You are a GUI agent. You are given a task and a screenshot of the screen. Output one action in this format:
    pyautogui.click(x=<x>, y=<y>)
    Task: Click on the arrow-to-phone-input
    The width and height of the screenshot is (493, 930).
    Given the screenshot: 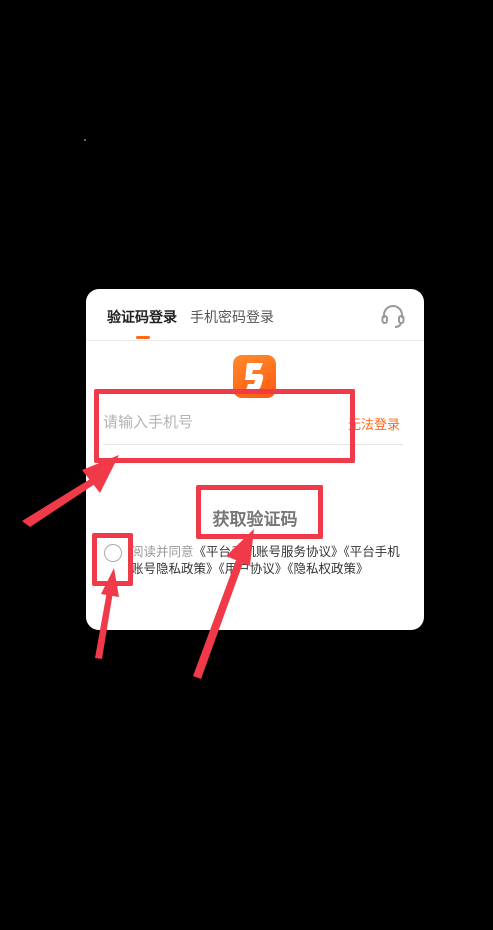 What is the action you would take?
    pyautogui.click(x=70, y=491)
    